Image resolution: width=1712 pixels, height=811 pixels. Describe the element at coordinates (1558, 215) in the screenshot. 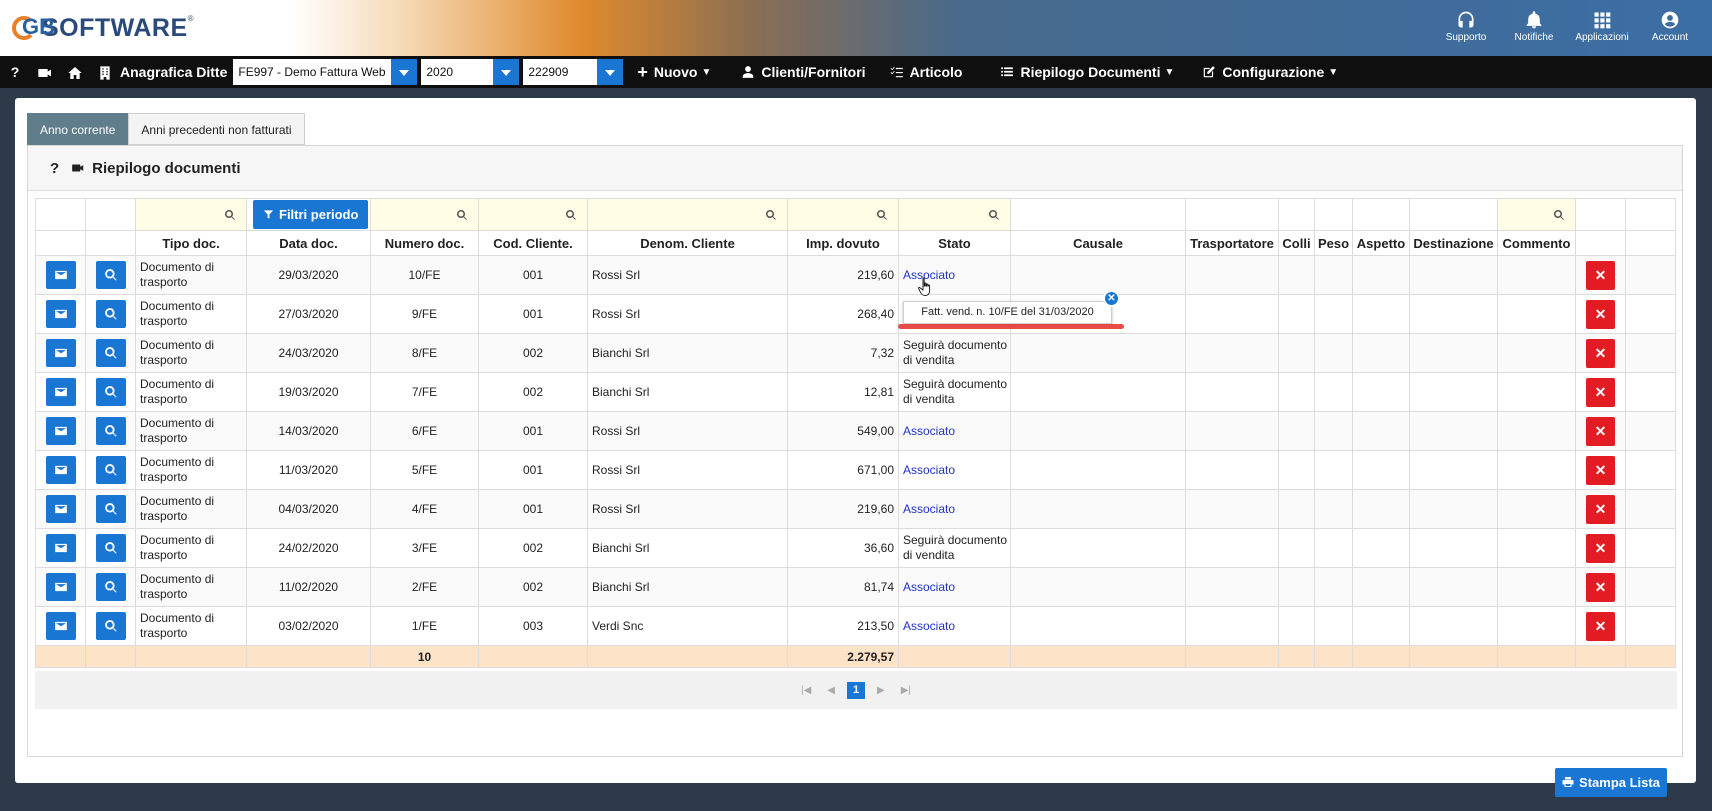

I see `search-icon` at that location.